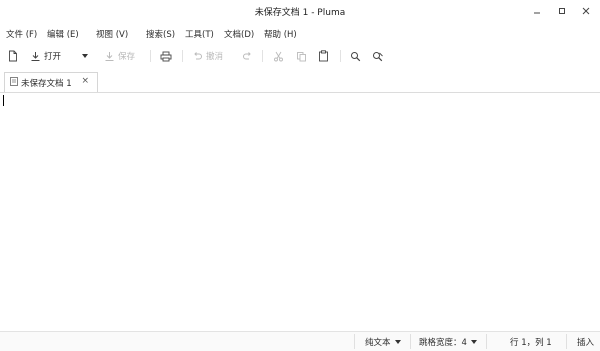 This screenshot has width=600, height=351. I want to click on tab-width-label: 跳格宽度：4, so click(443, 343).